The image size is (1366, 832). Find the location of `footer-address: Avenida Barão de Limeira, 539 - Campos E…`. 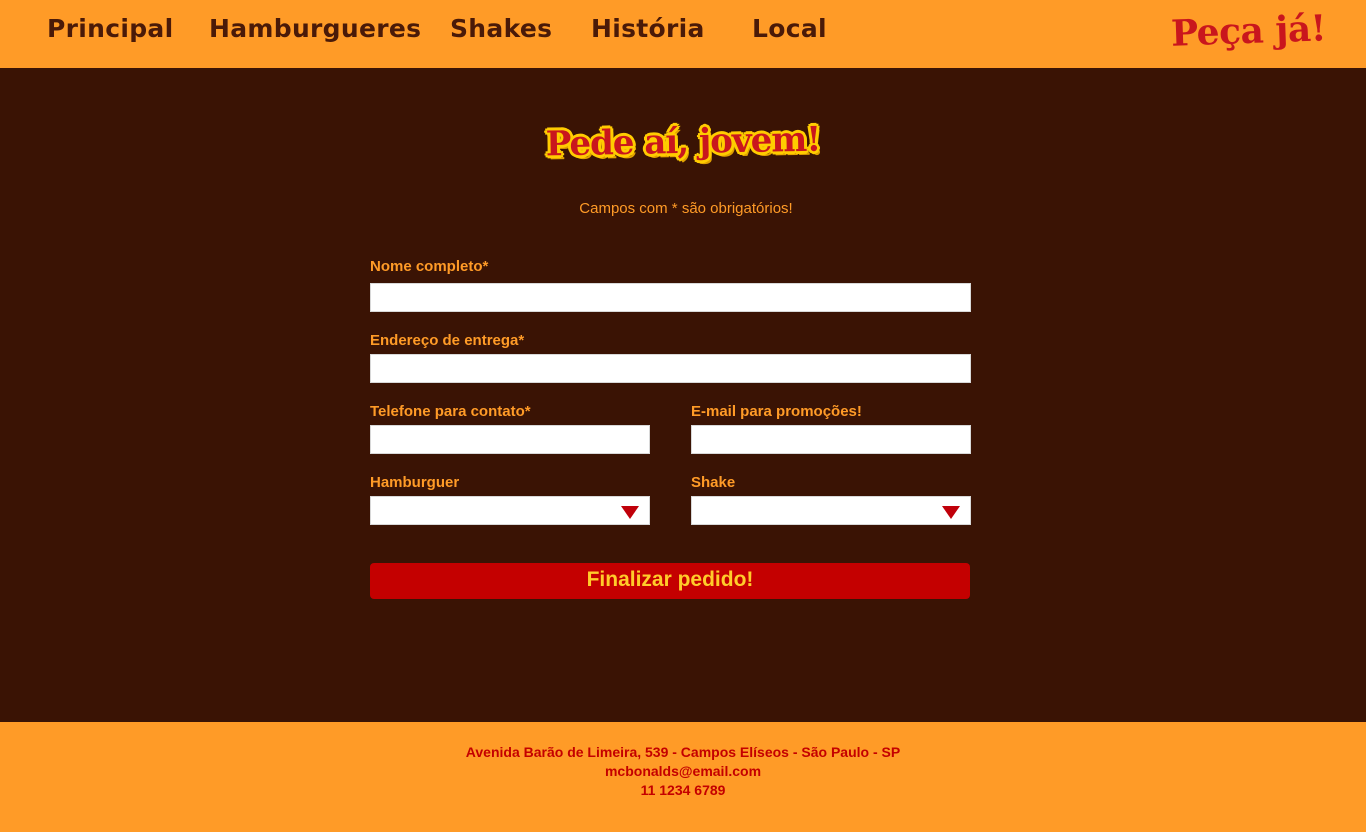

footer-address: Avenida Barão de Limeira, 539 - Campos E… is located at coordinates (683, 752).